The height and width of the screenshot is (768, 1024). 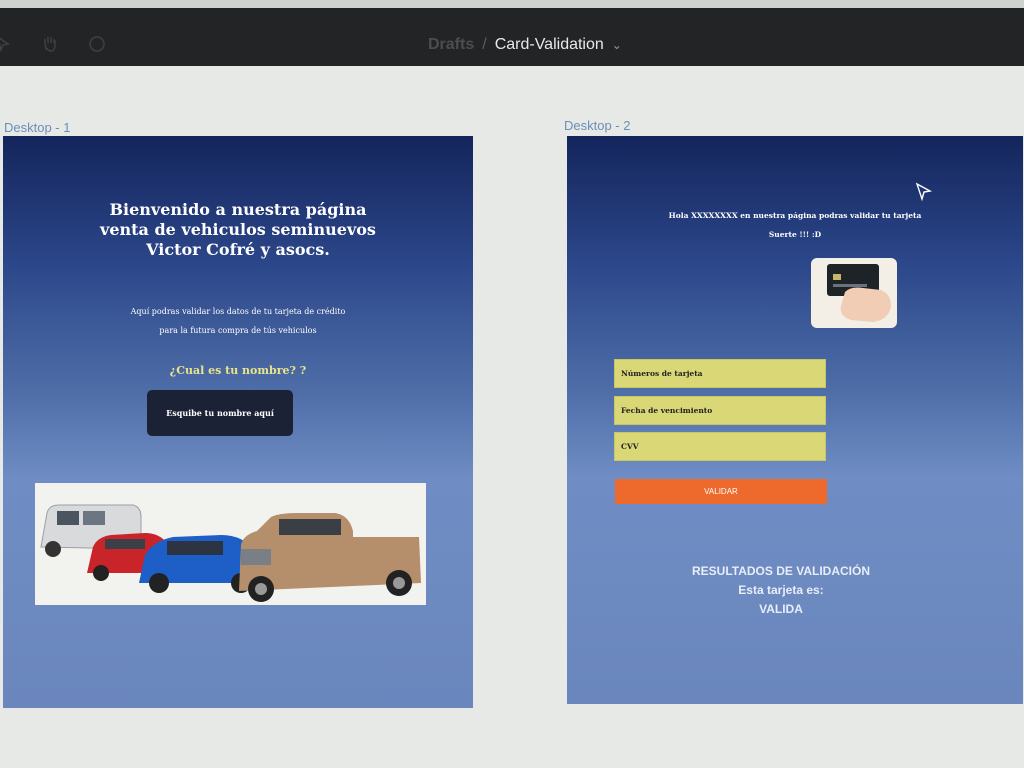 I want to click on intro-line: para la futura compra de tús vehiculos, so click(x=238, y=330).